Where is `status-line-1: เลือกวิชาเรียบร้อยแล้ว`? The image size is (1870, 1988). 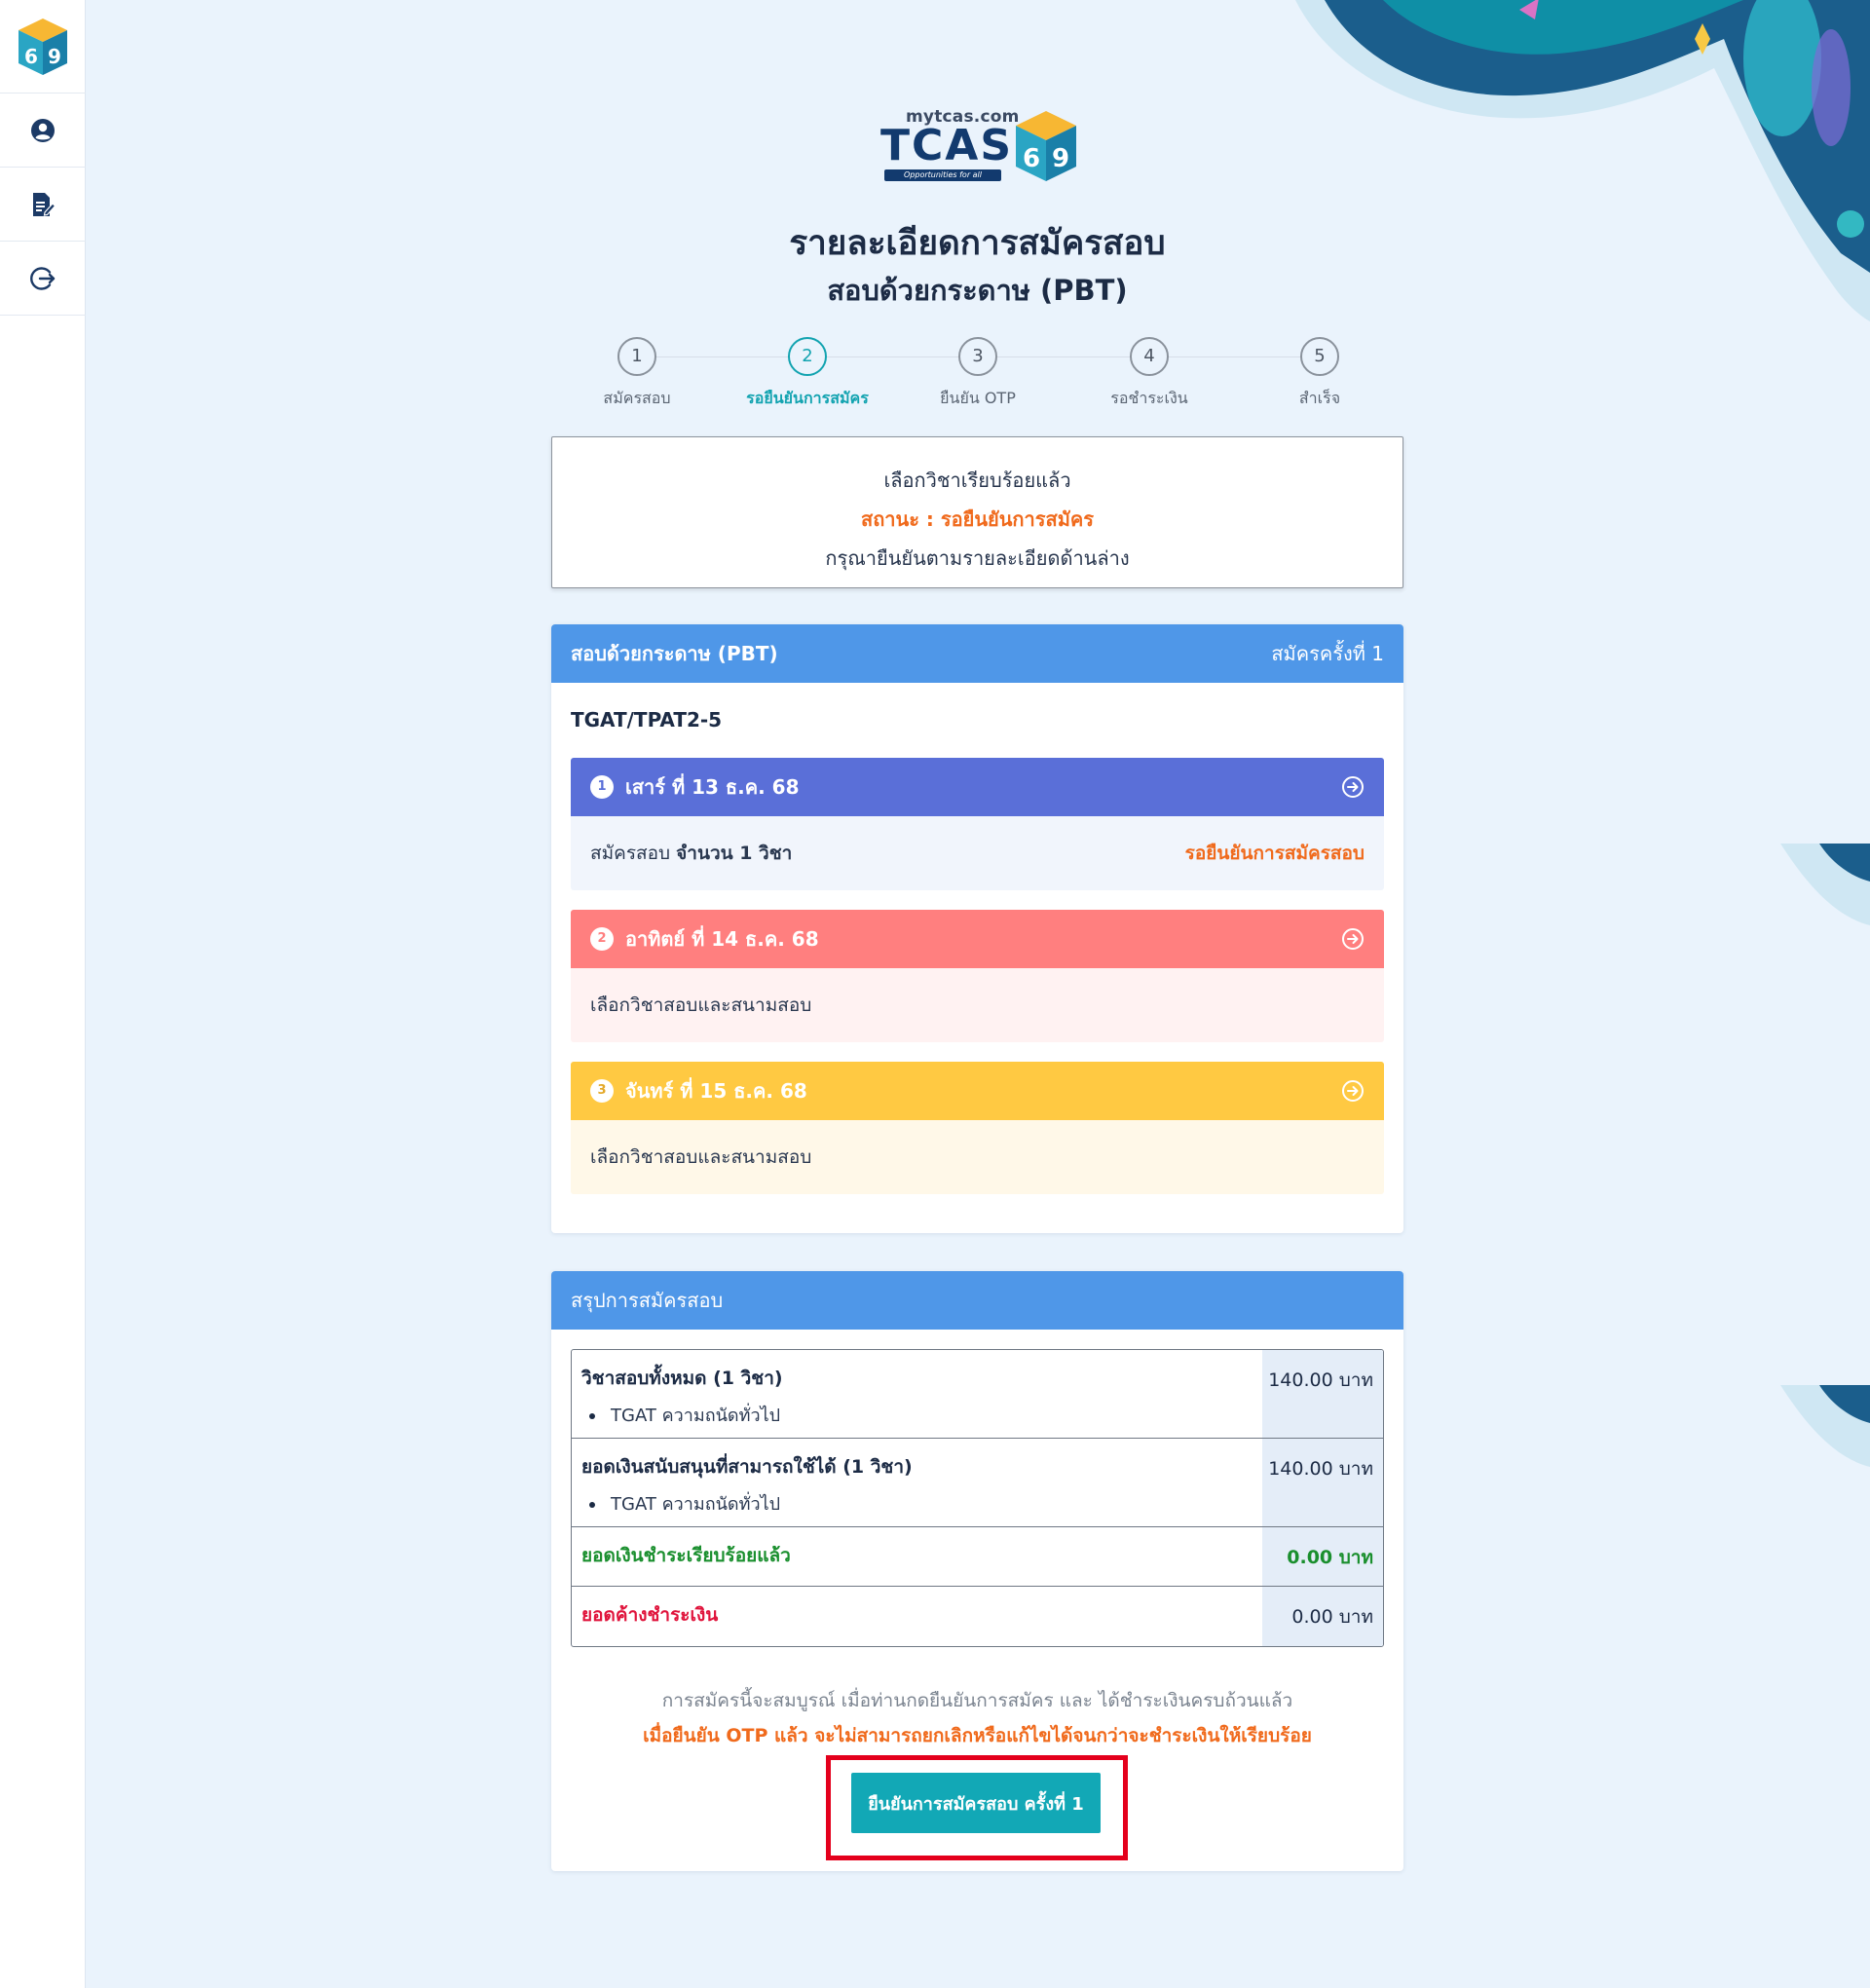
status-line-1: เลือกวิชาเรียบร้อยแล้ว is located at coordinates (977, 480).